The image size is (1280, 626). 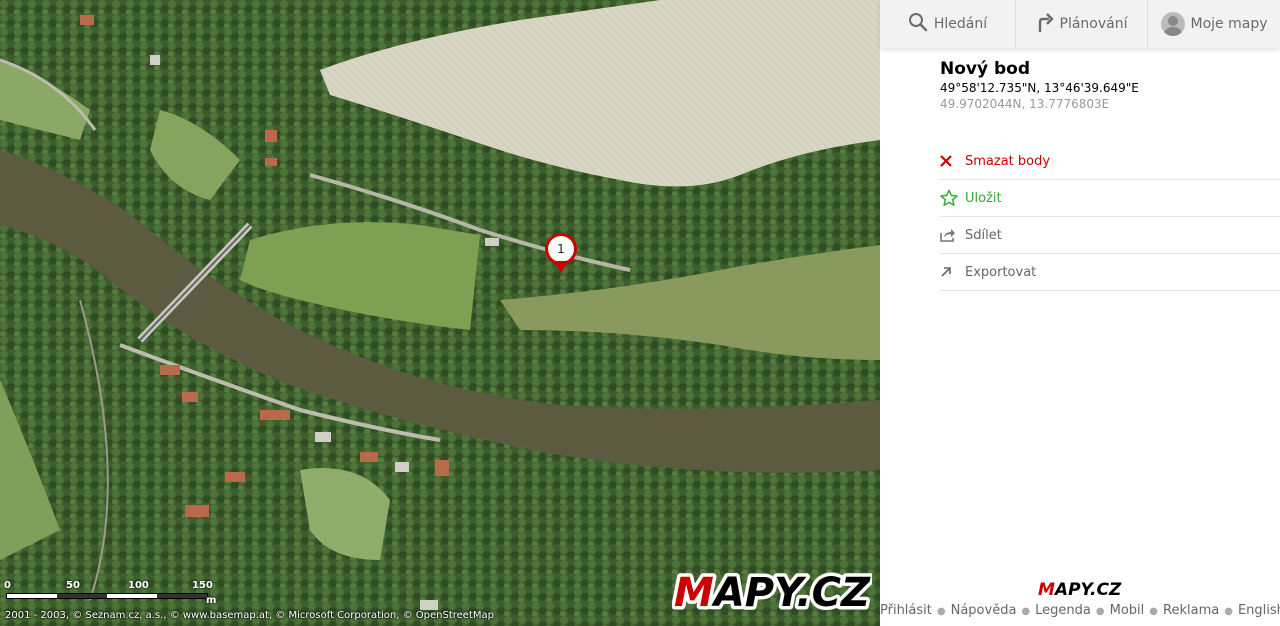 I want to click on share-icon, so click(x=952, y=235).